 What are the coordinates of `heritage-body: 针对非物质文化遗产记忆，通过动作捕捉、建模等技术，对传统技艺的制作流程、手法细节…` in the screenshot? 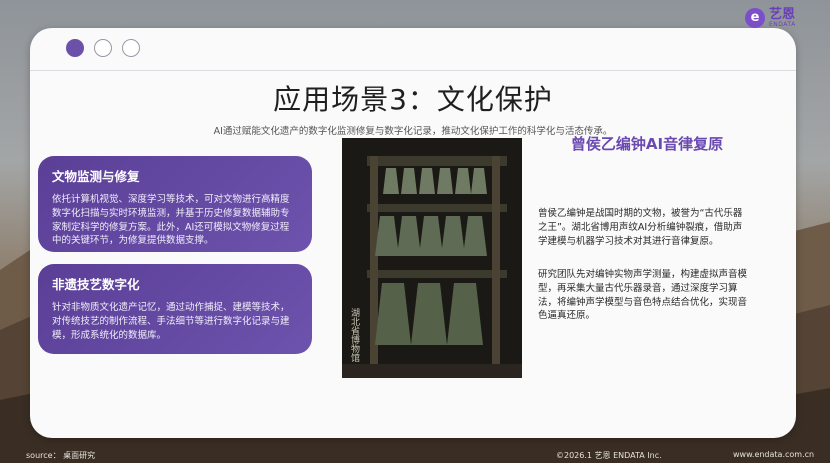 It's located at (171, 321).